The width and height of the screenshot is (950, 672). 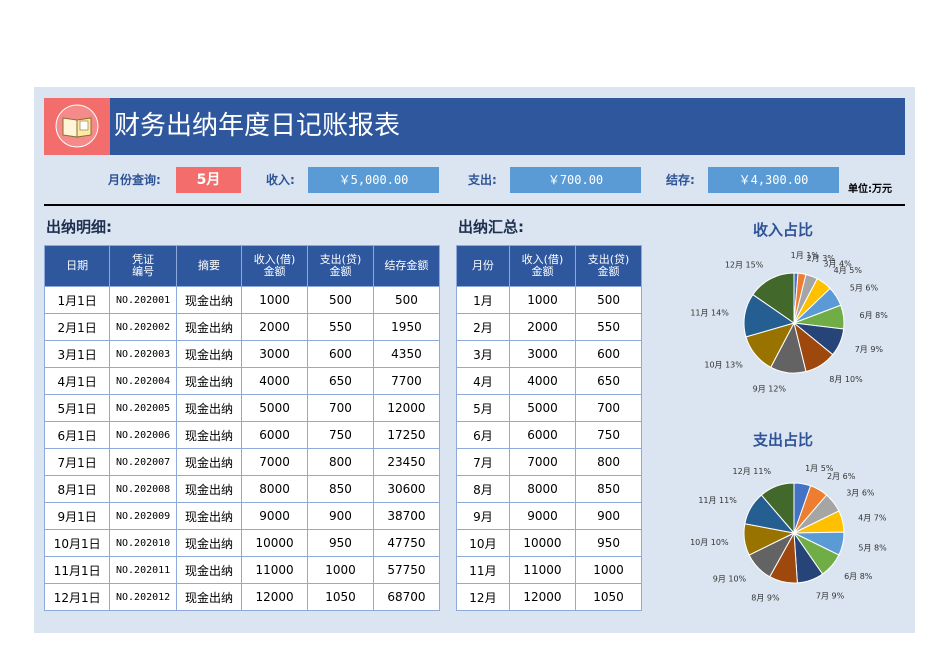 What do you see at coordinates (275, 408) in the screenshot?
I see `detail-cell: 5000` at bounding box center [275, 408].